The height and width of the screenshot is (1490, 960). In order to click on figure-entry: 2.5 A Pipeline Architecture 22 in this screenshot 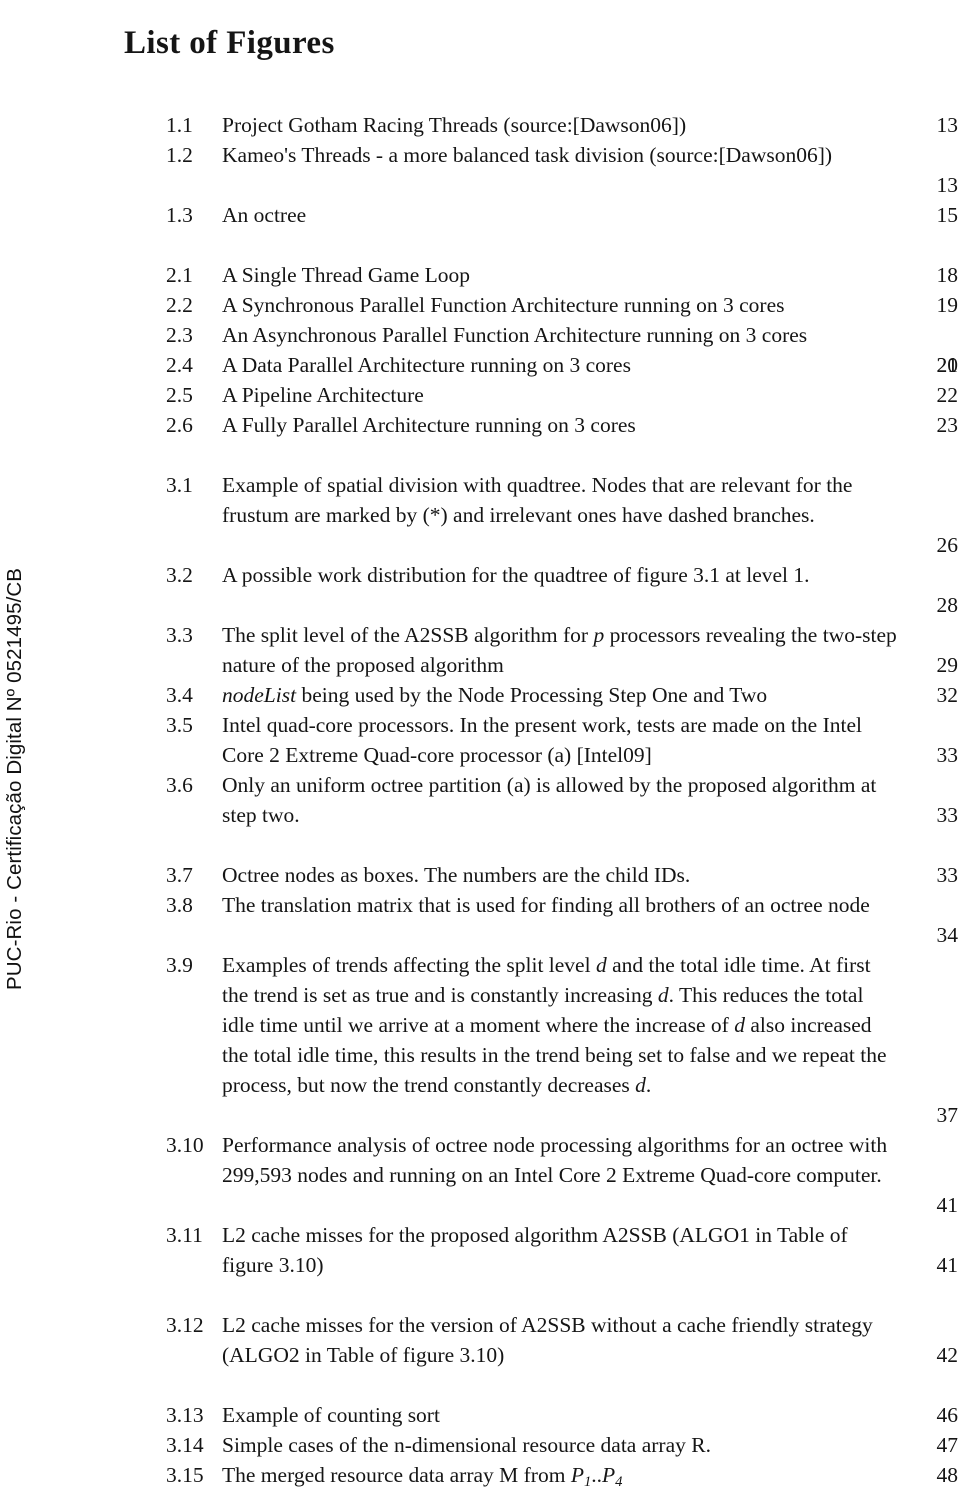, I will do `click(480, 395)`.